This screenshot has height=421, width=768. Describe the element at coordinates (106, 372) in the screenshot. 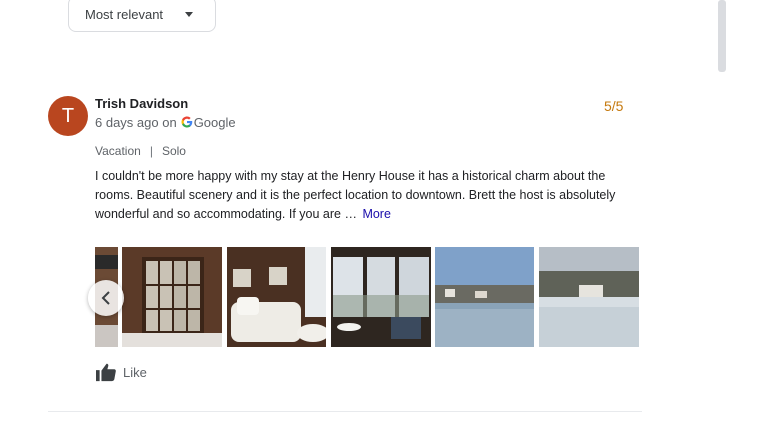

I see `thumbs-up-icon` at that location.